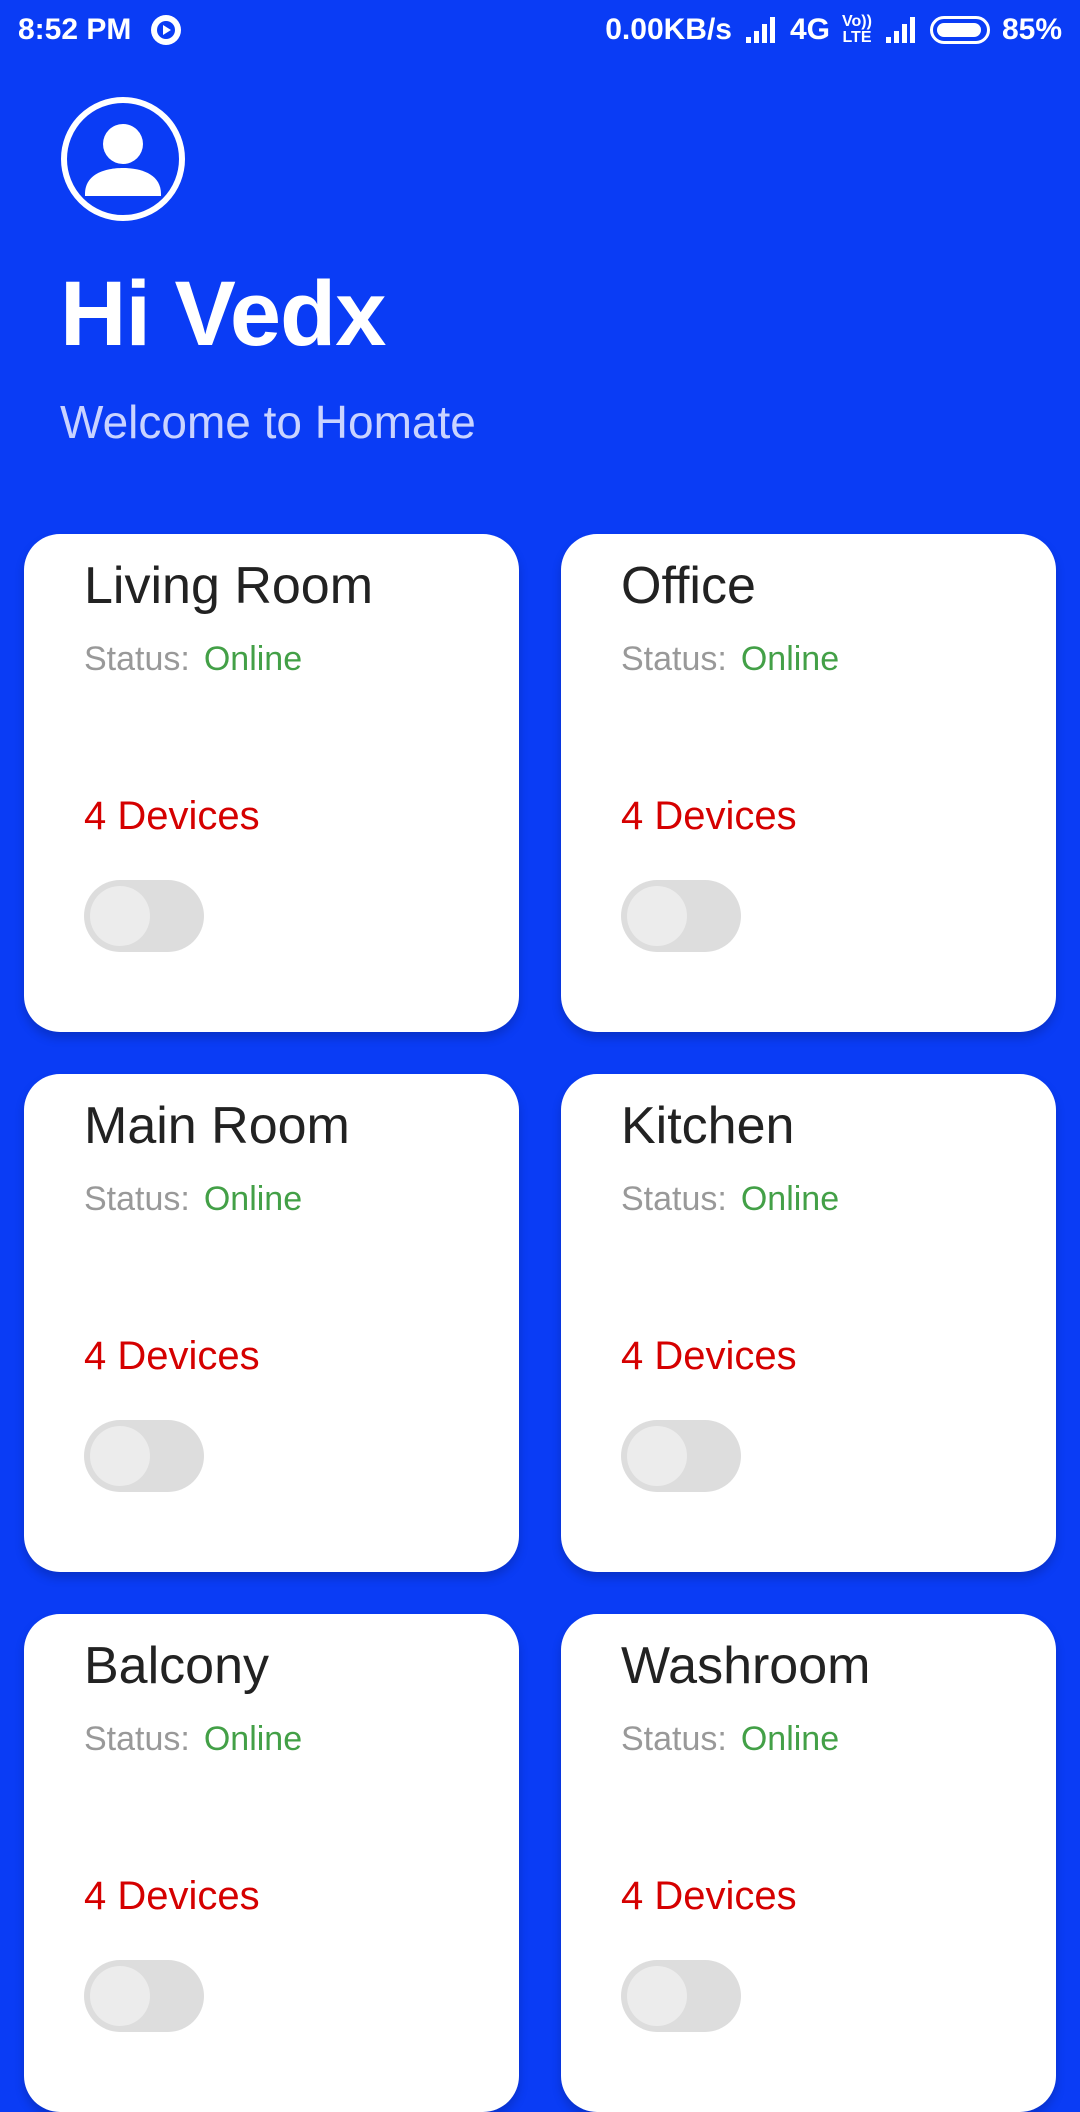 The width and height of the screenshot is (1080, 2112). Describe the element at coordinates (223, 314) in the screenshot. I see `greeting-title: Hi Vedx` at that location.